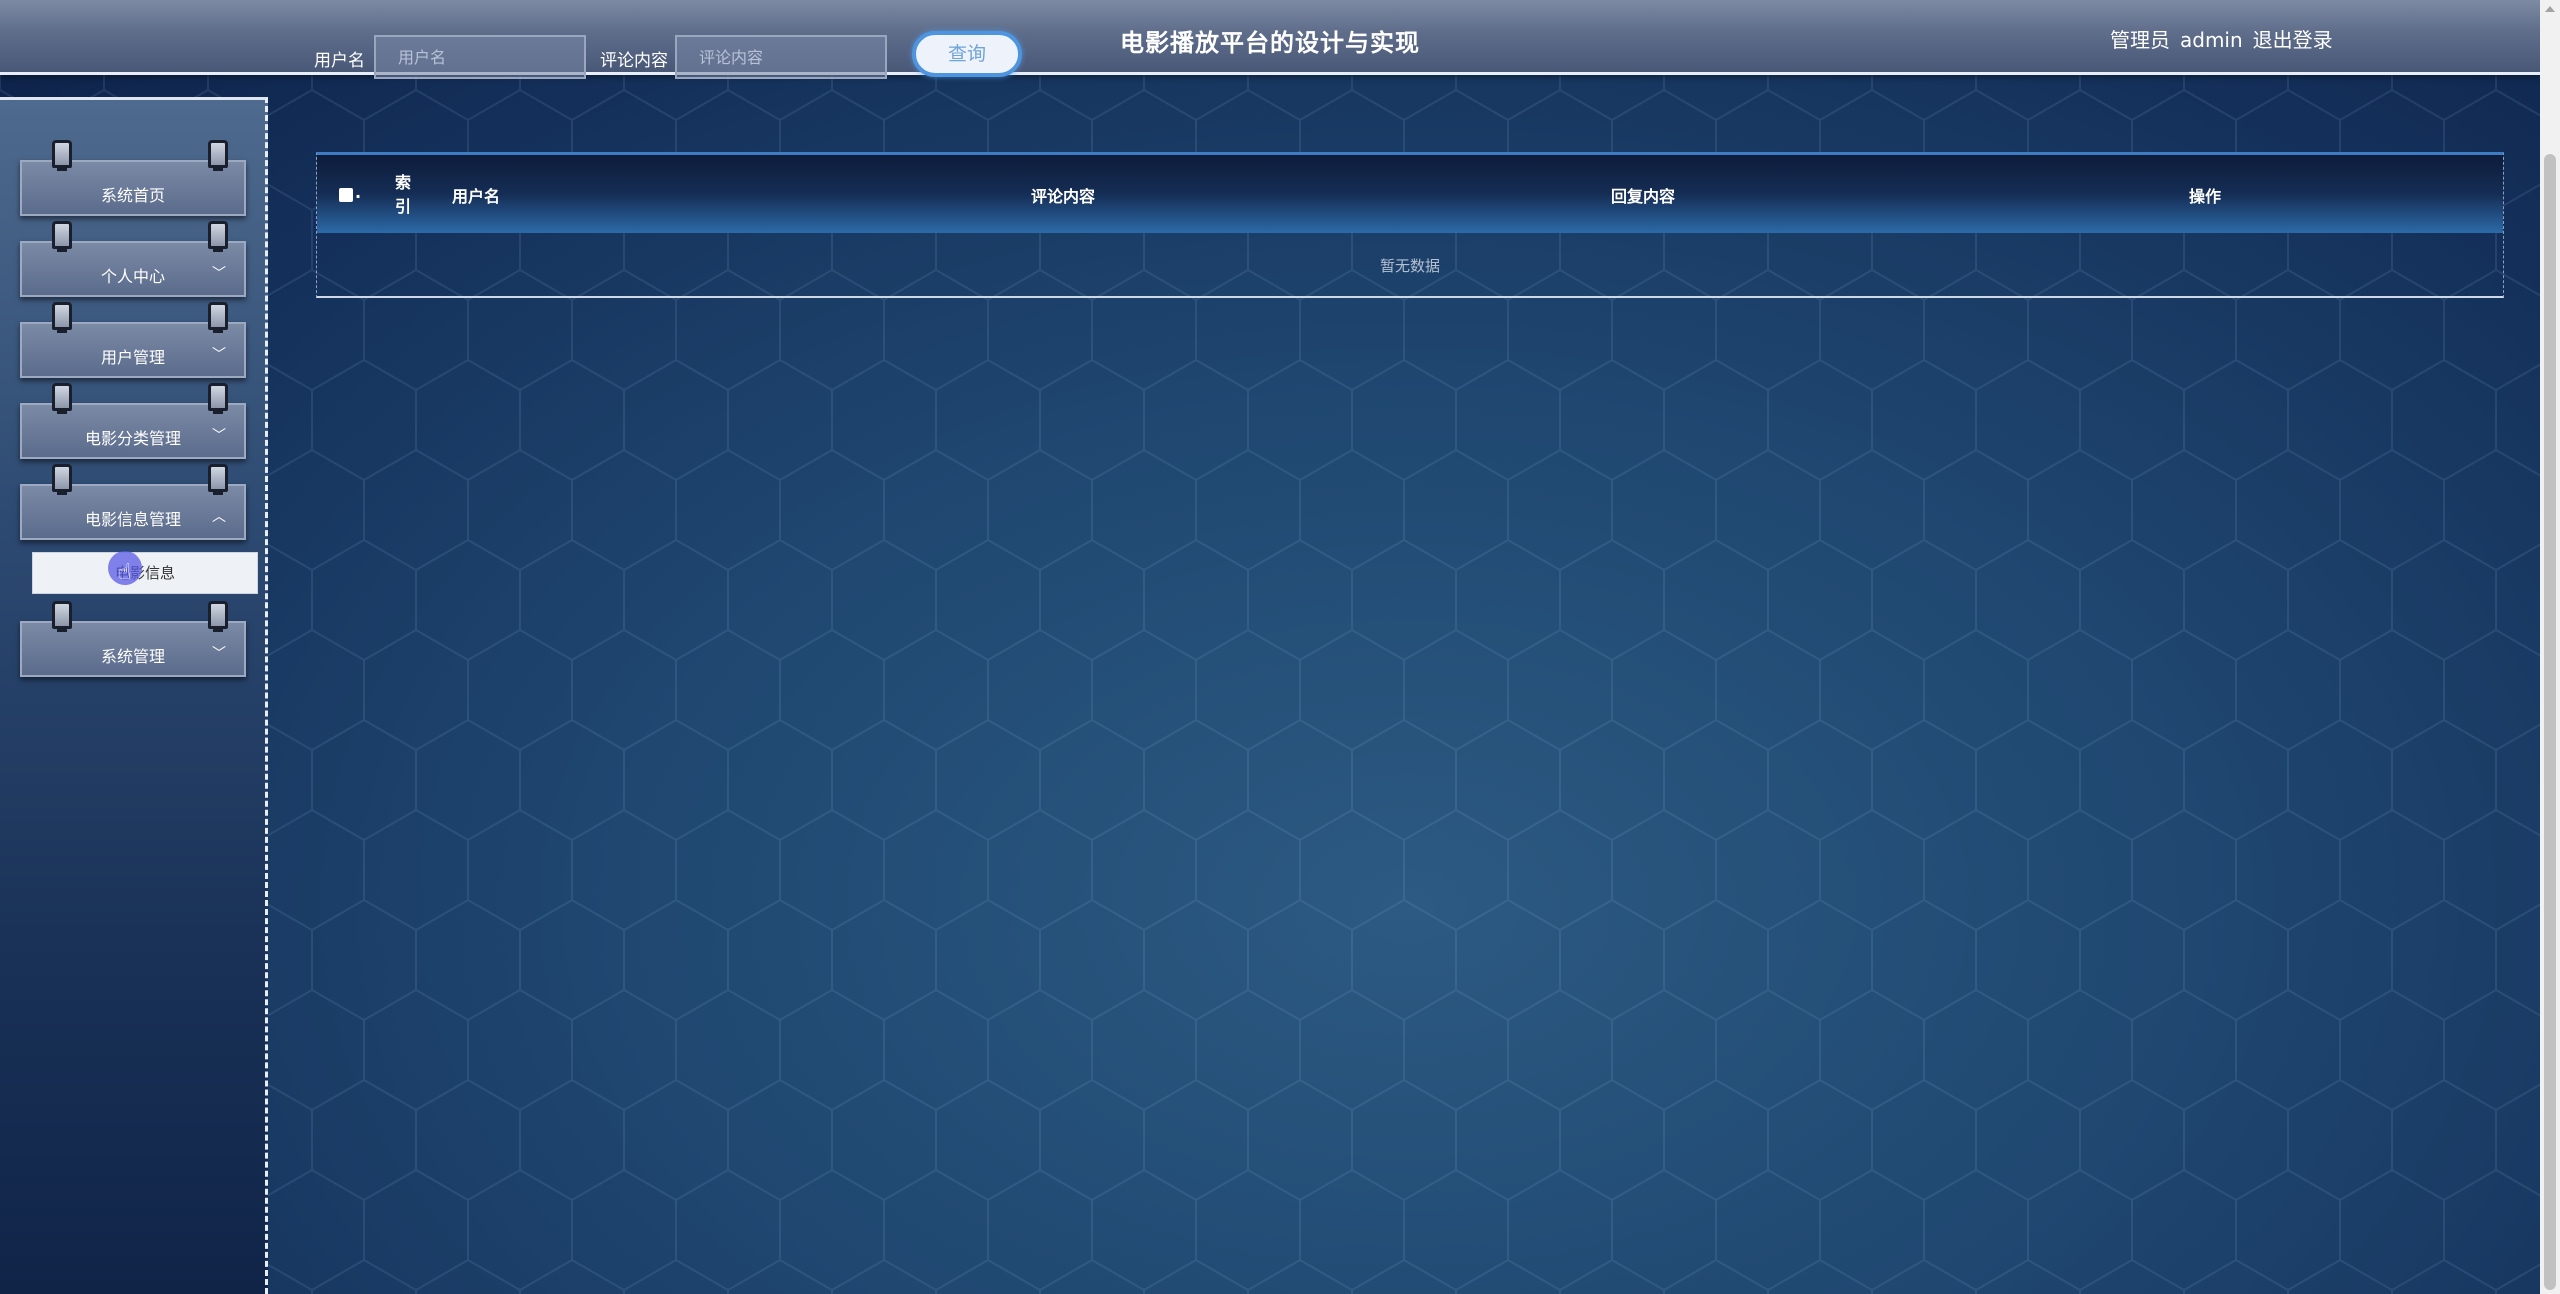 Image resolution: width=2560 pixels, height=1294 pixels. Describe the element at coordinates (133, 259) in the screenshot. I see `sidebar-item-personal-center: 个人中心 ﹀` at that location.